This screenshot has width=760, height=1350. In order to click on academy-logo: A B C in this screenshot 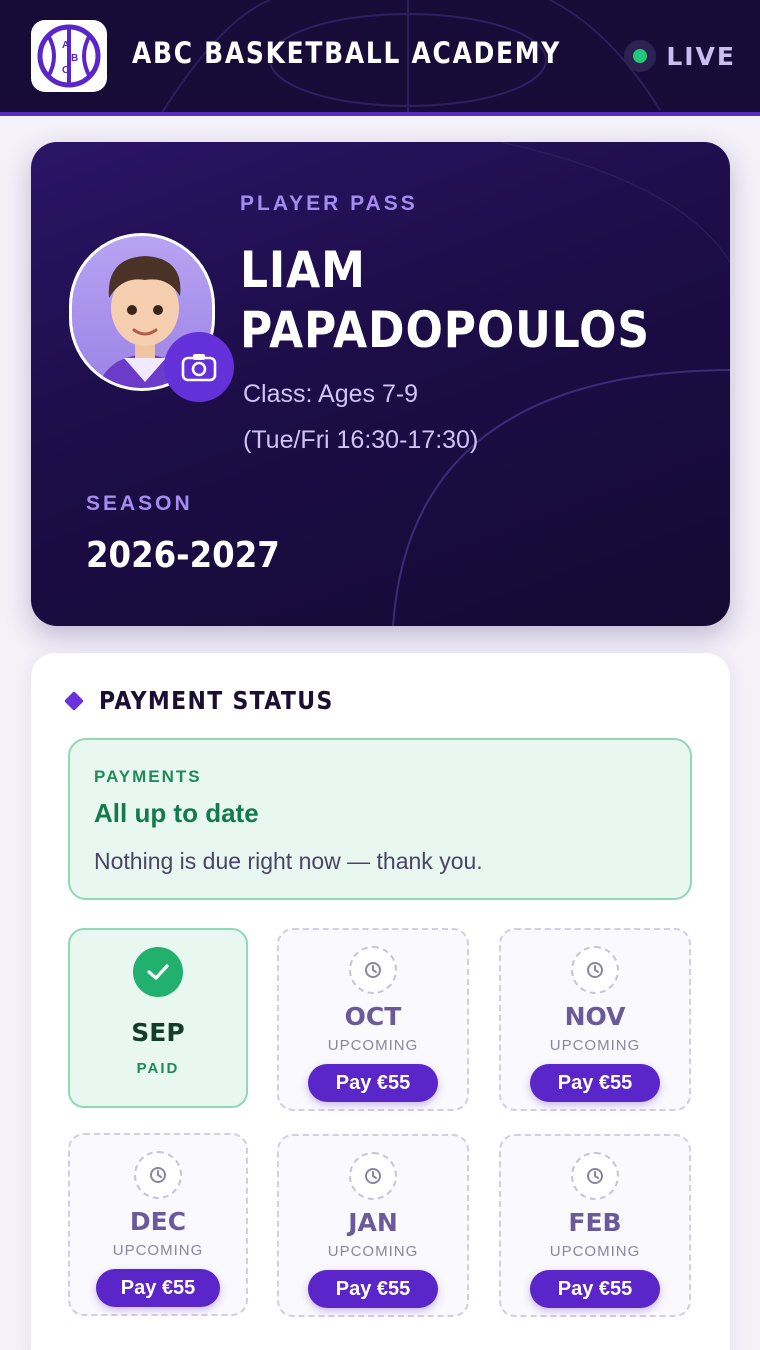, I will do `click(69, 56)`.